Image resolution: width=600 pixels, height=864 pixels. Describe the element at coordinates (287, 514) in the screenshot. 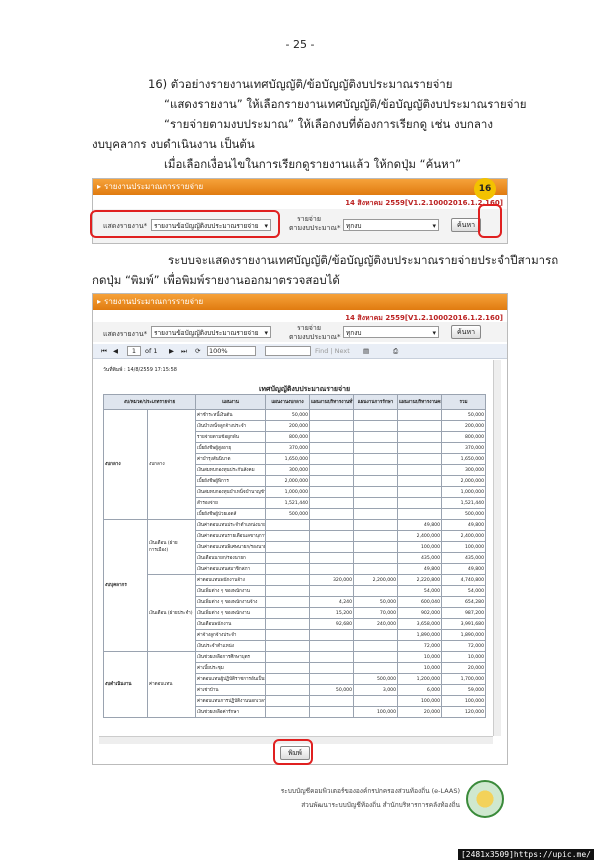

I see `value-cell: 500,000` at that location.